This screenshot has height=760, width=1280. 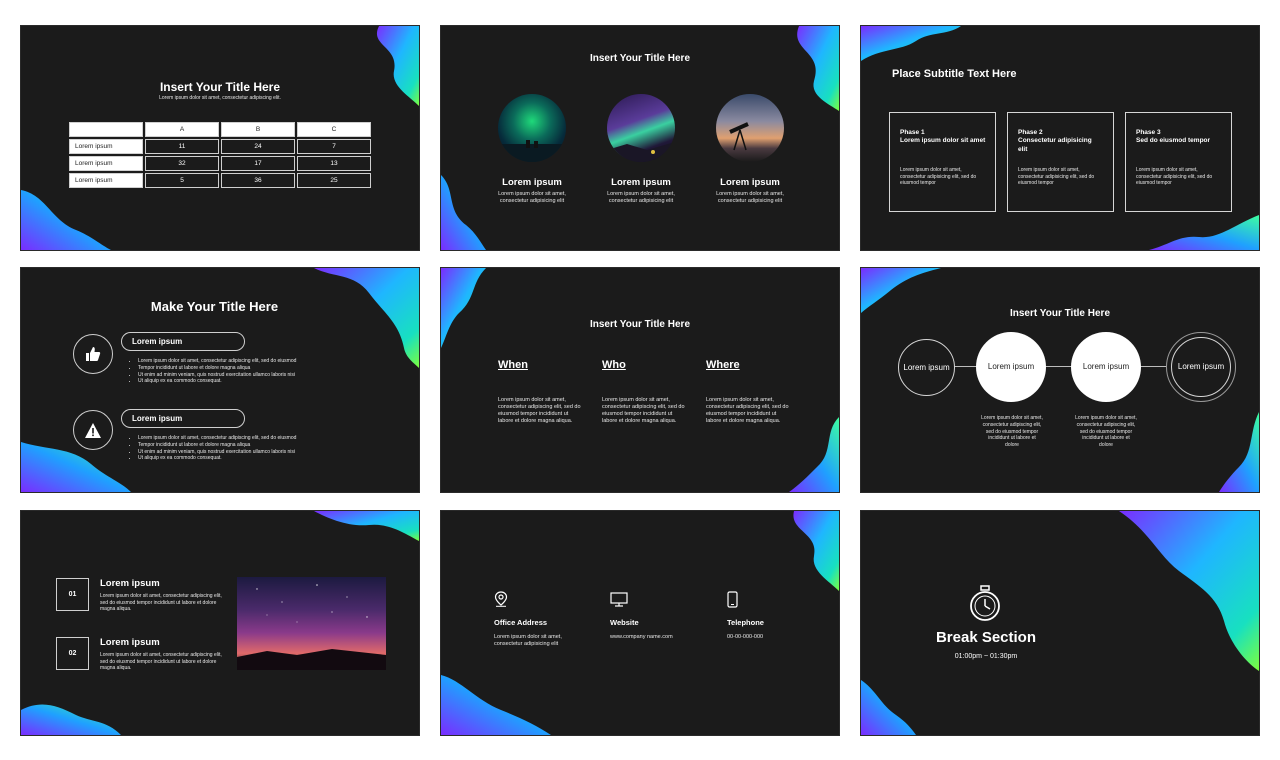 I want to click on column-heading: When, so click(x=513, y=365).